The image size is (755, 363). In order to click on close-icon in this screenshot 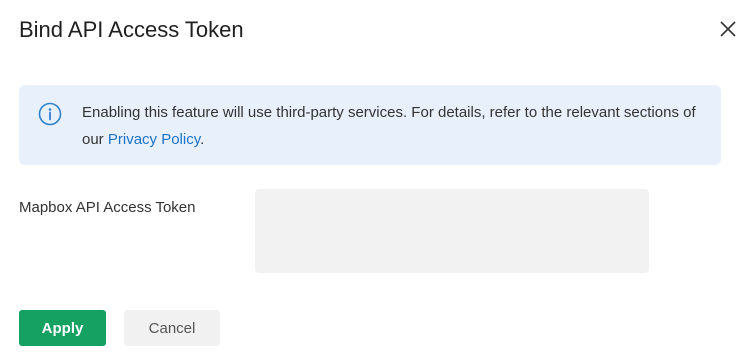, I will do `click(728, 29)`.